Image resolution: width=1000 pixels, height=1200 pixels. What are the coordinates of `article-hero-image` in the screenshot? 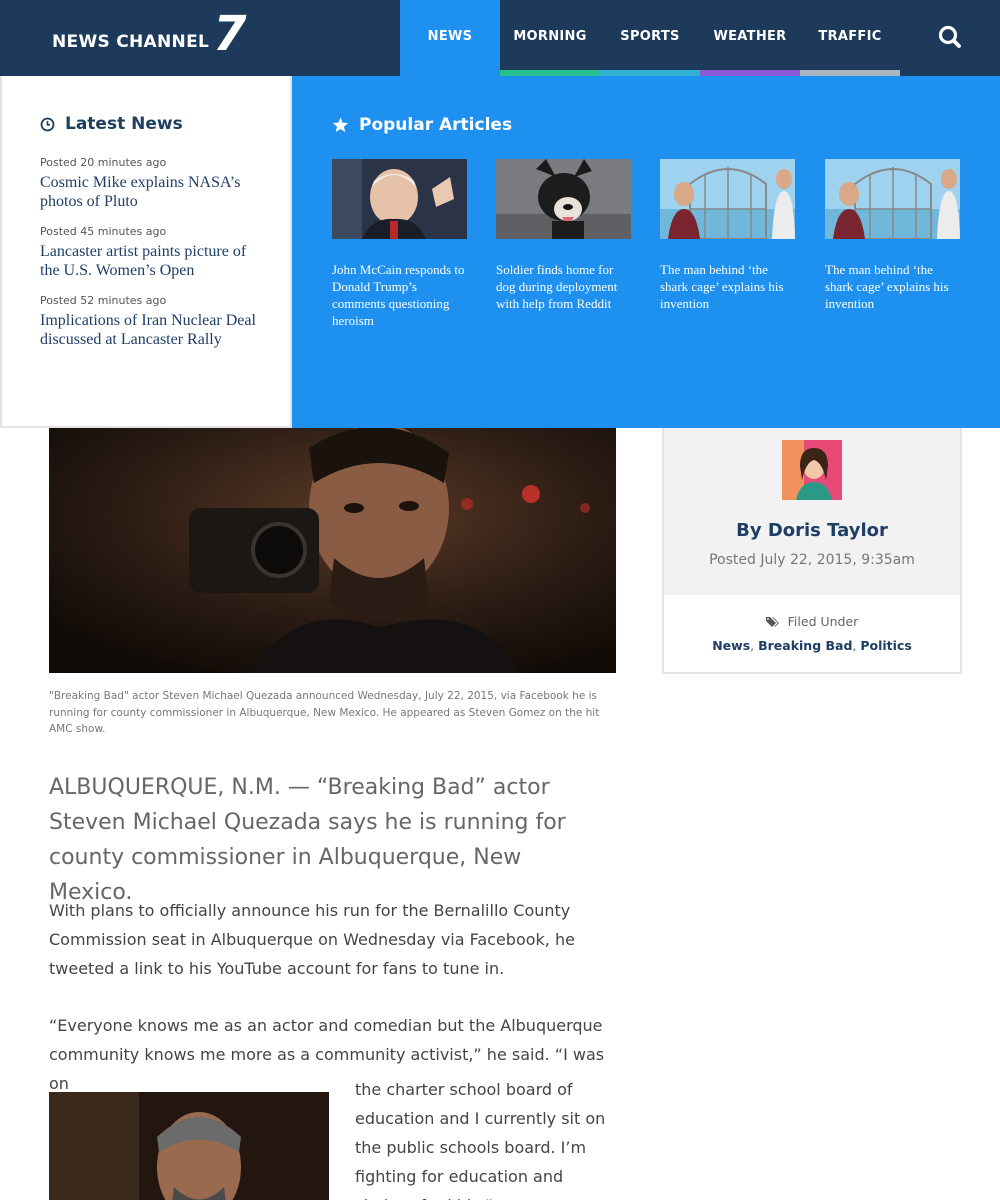 It's located at (332, 550).